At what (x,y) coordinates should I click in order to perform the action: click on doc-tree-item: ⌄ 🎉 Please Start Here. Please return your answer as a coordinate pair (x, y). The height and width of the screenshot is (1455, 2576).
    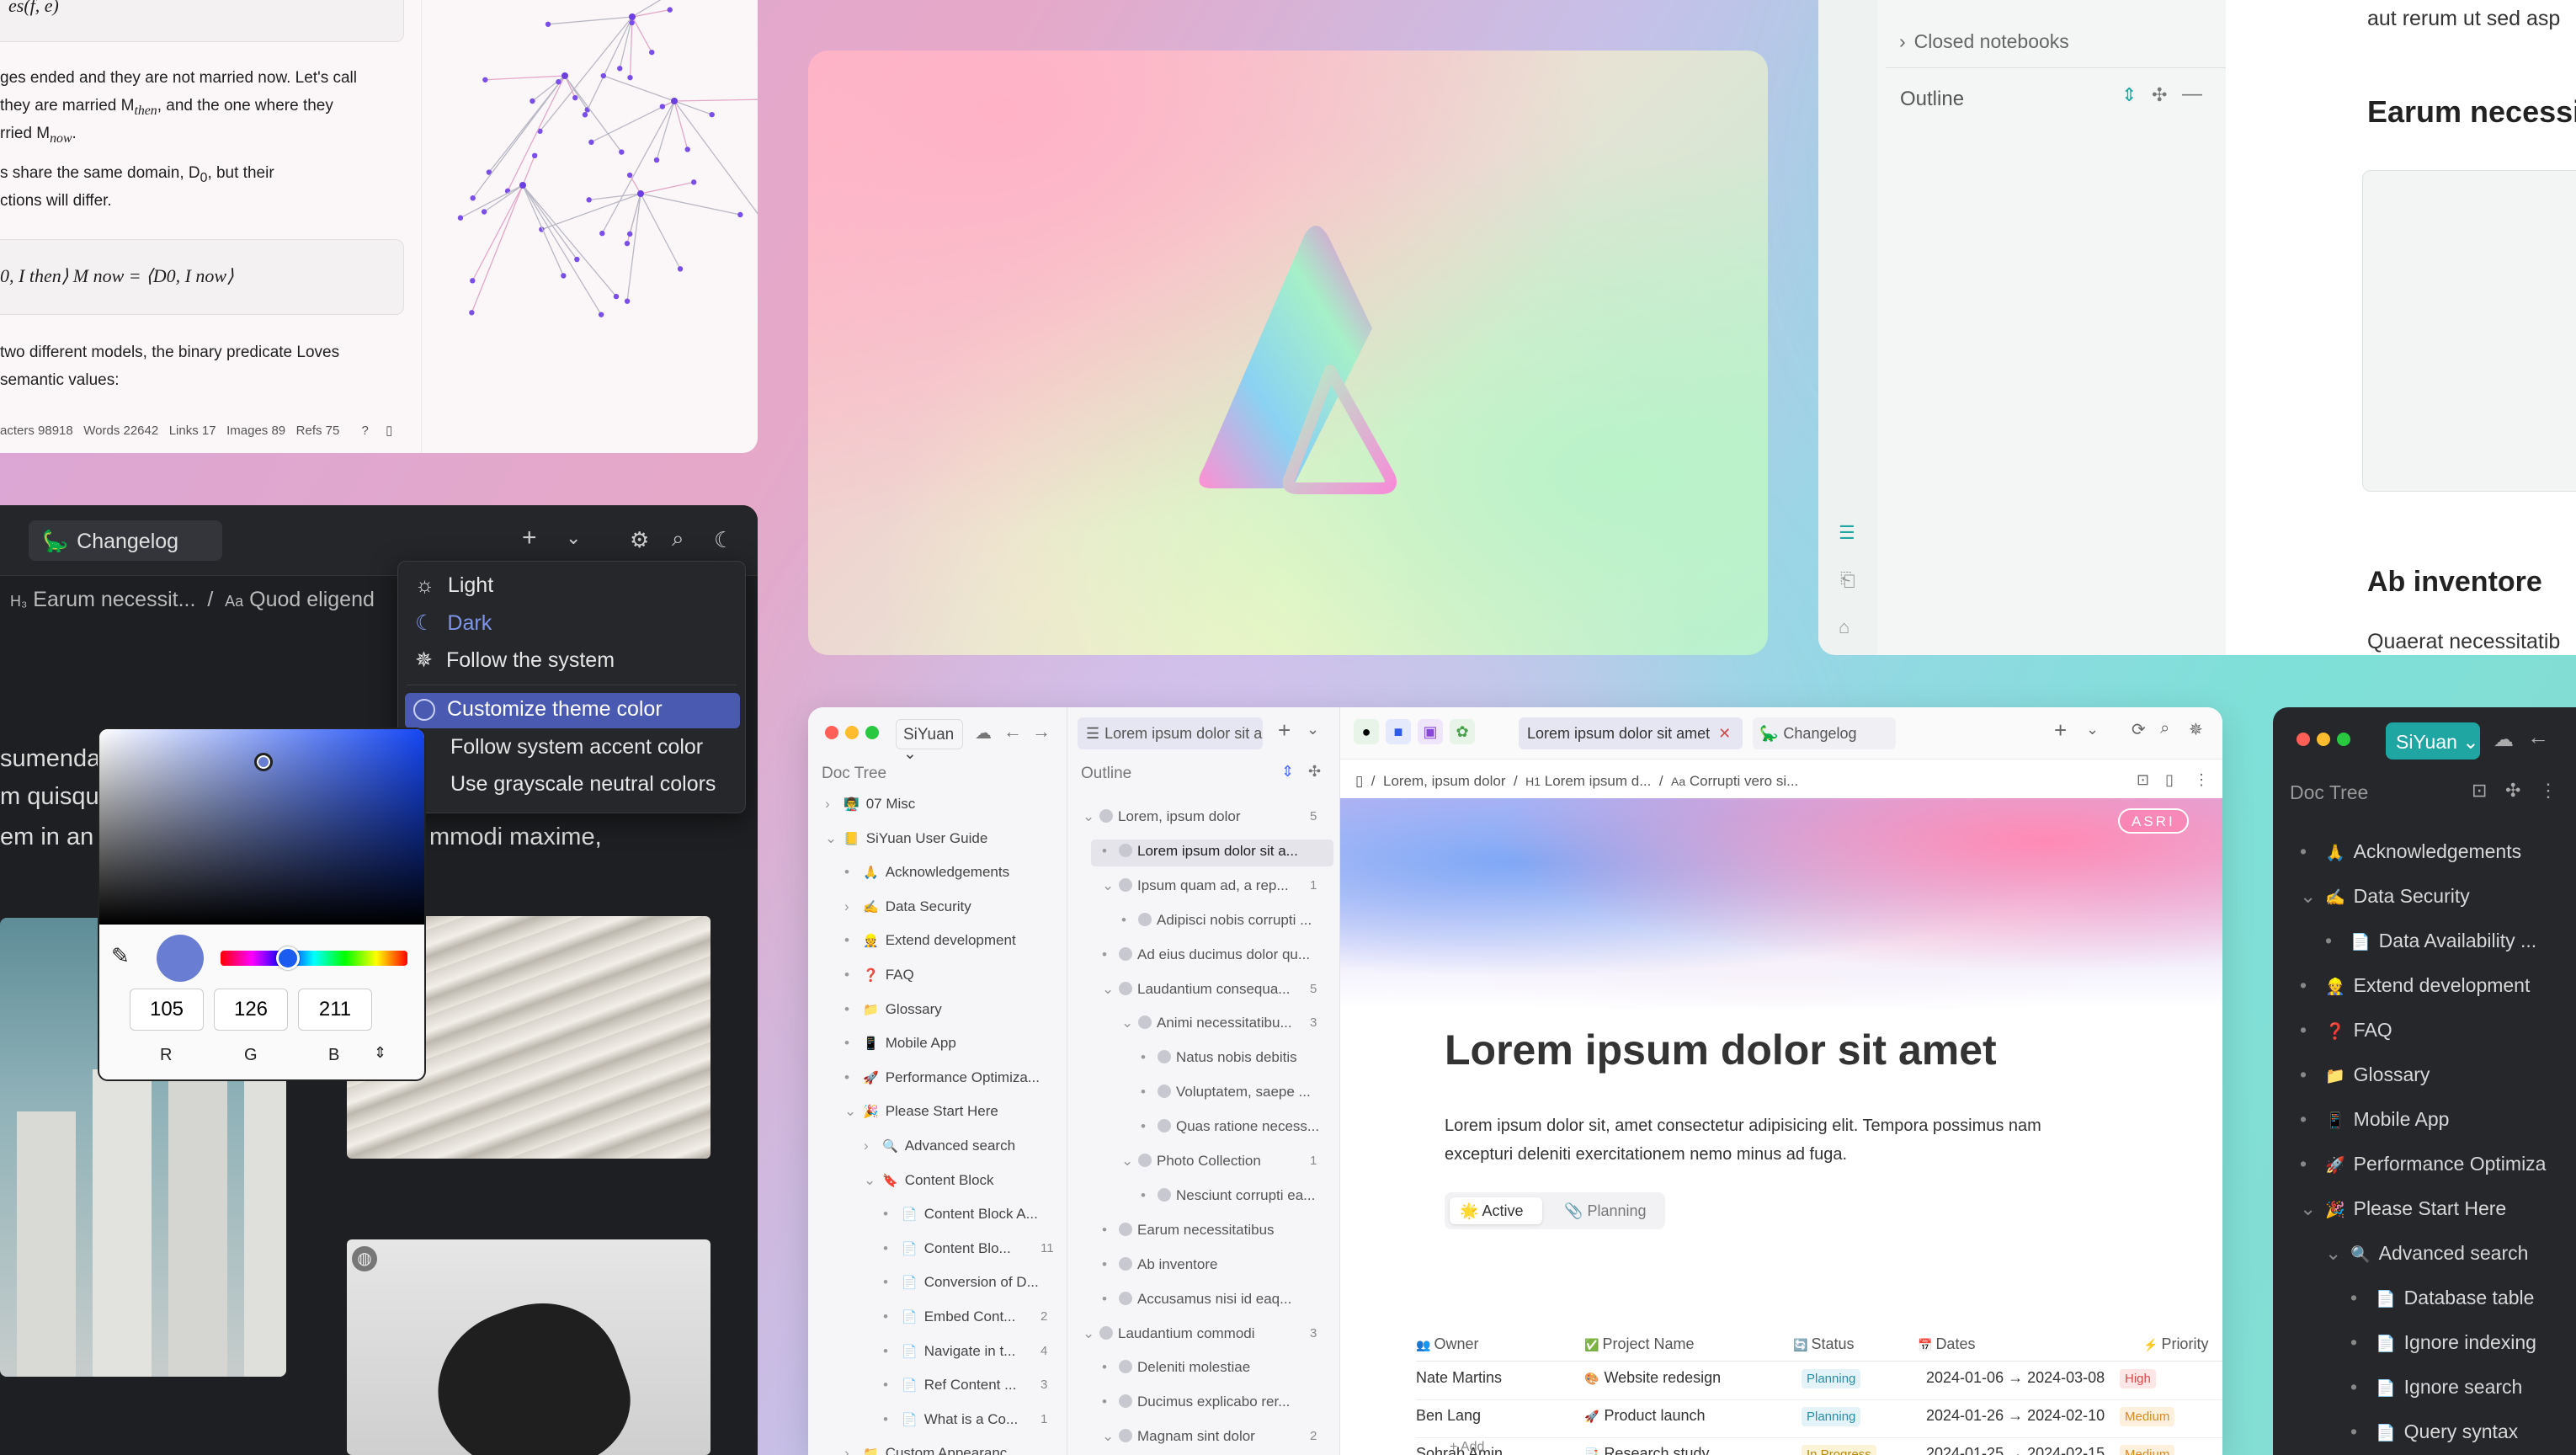
    Looking at the image, I should click on (2403, 1208).